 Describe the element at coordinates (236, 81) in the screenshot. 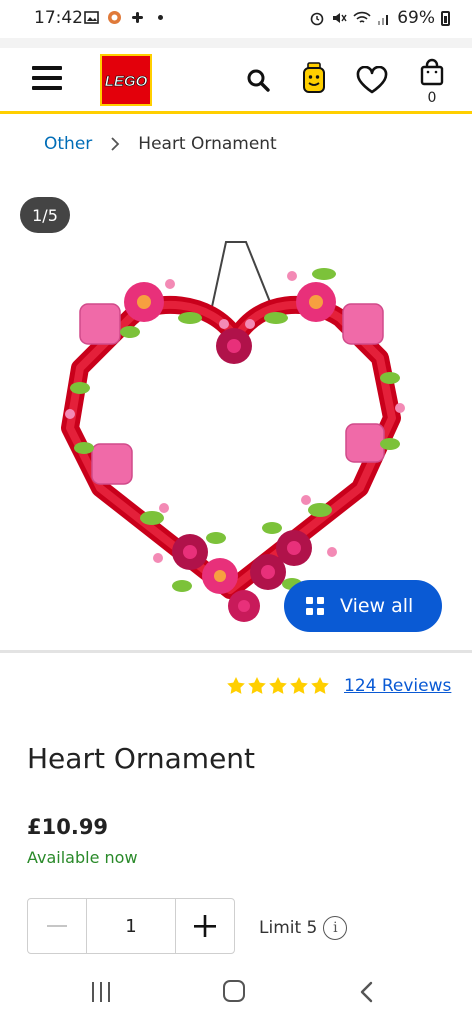

I see `site-header: LEGO 0` at that location.